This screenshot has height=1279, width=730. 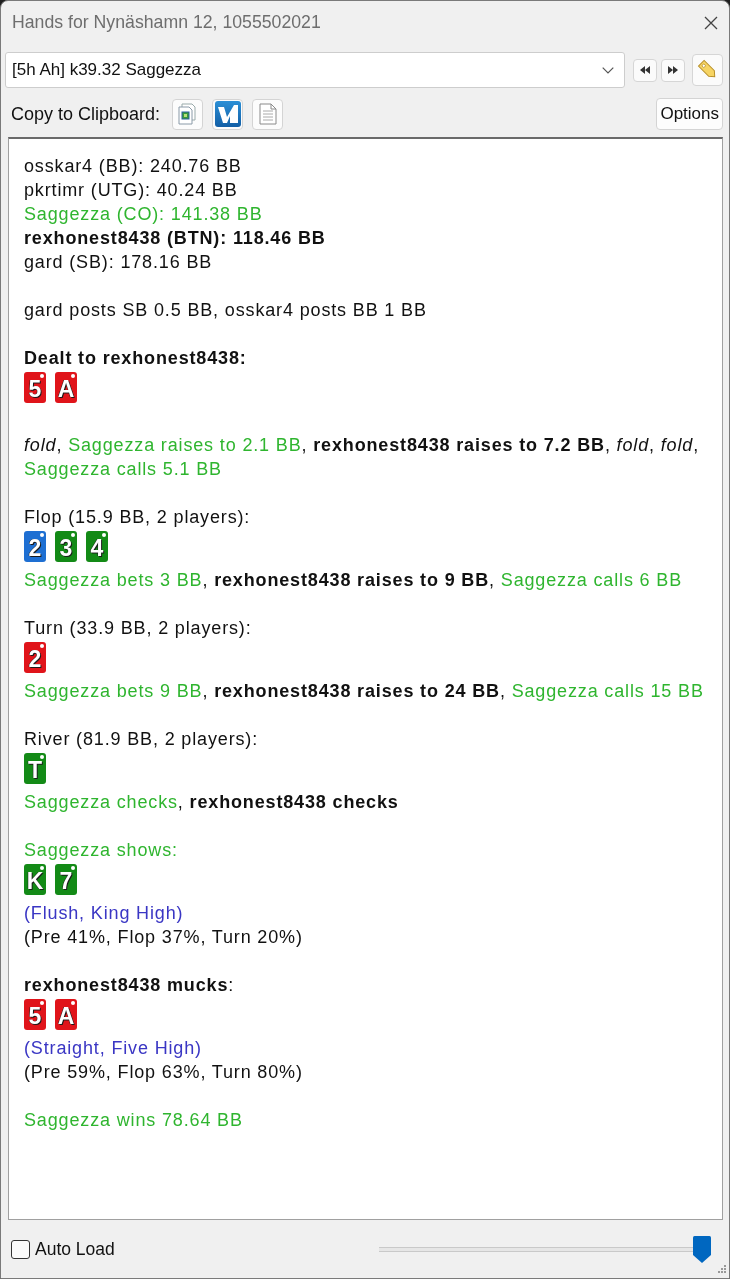 I want to click on hero-text: Dealt to rexhonest8438:, so click(x=135, y=358).